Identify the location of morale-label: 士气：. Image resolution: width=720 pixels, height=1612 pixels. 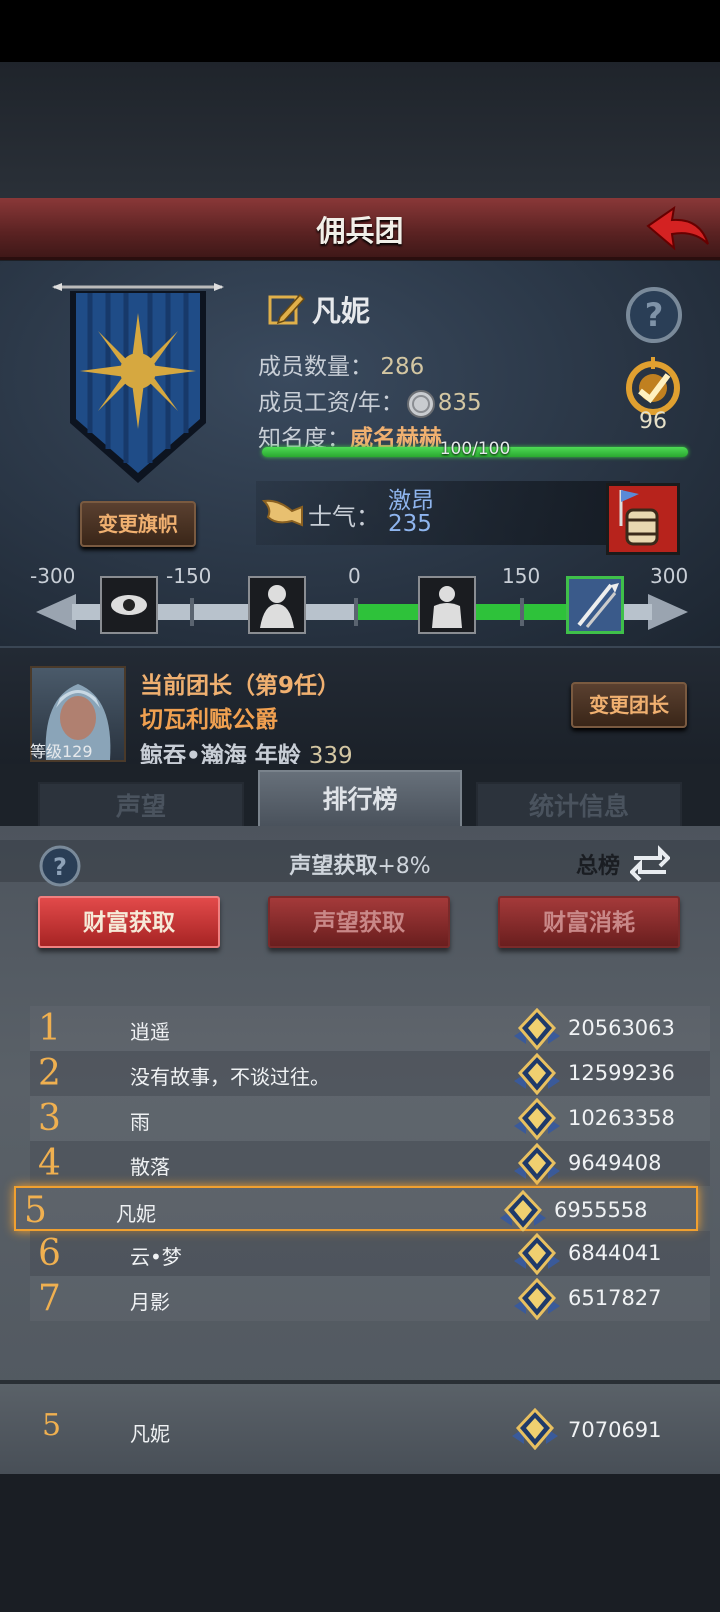
(344, 517).